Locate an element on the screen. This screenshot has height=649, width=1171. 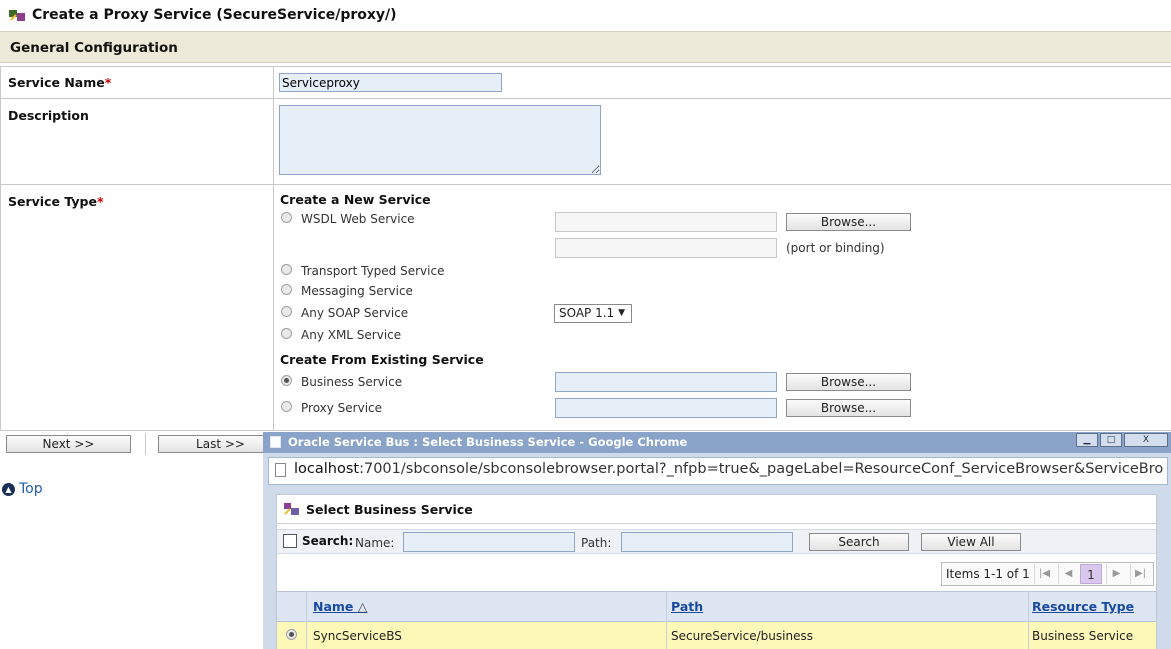
minimize-button: ▁ is located at coordinates (1087, 440).